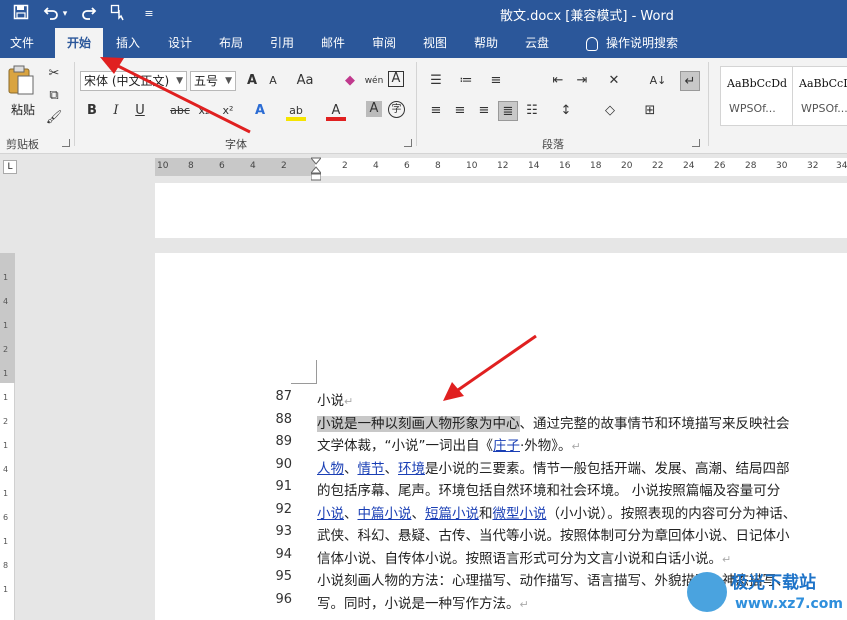 This screenshot has height=620, width=847. What do you see at coordinates (519, 558) in the screenshot?
I see `text-run: 信体小说、自传体小说。按照语言形式可分为文言小说和白话小说。` at bounding box center [519, 558].